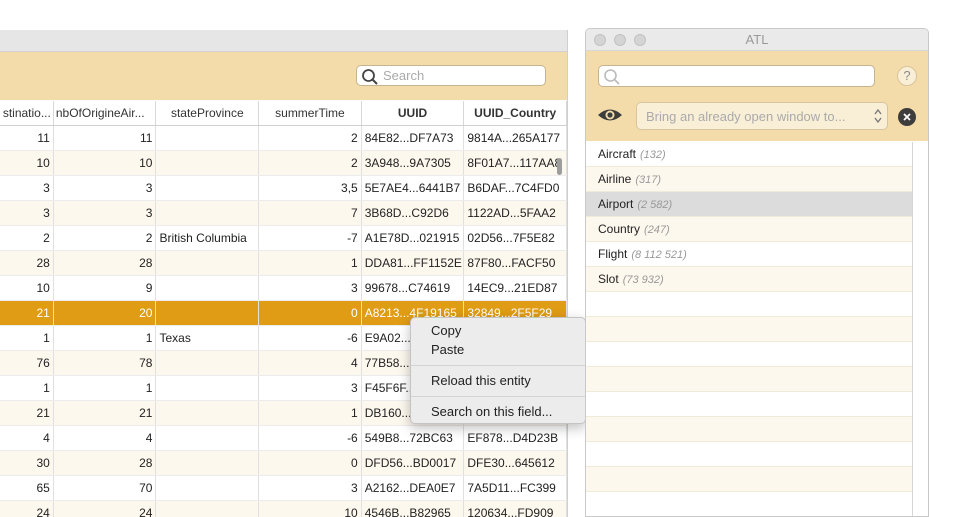 Image resolution: width=964 pixels, height=517 pixels. Describe the element at coordinates (207, 238) in the screenshot. I see `table-cell: British Columbia` at that location.